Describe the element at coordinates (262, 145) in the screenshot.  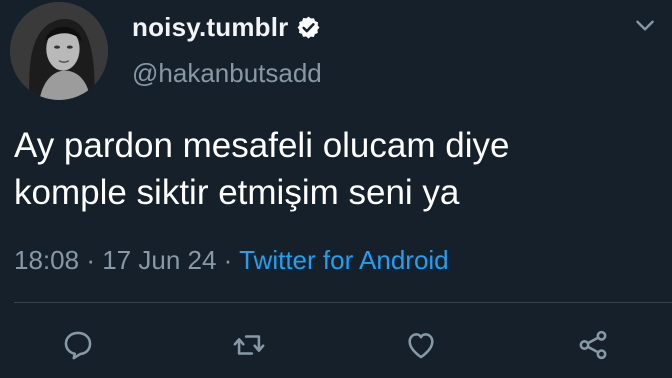
I see `tweet-text-line: Ay pardon mesafeli olucam diye` at that location.